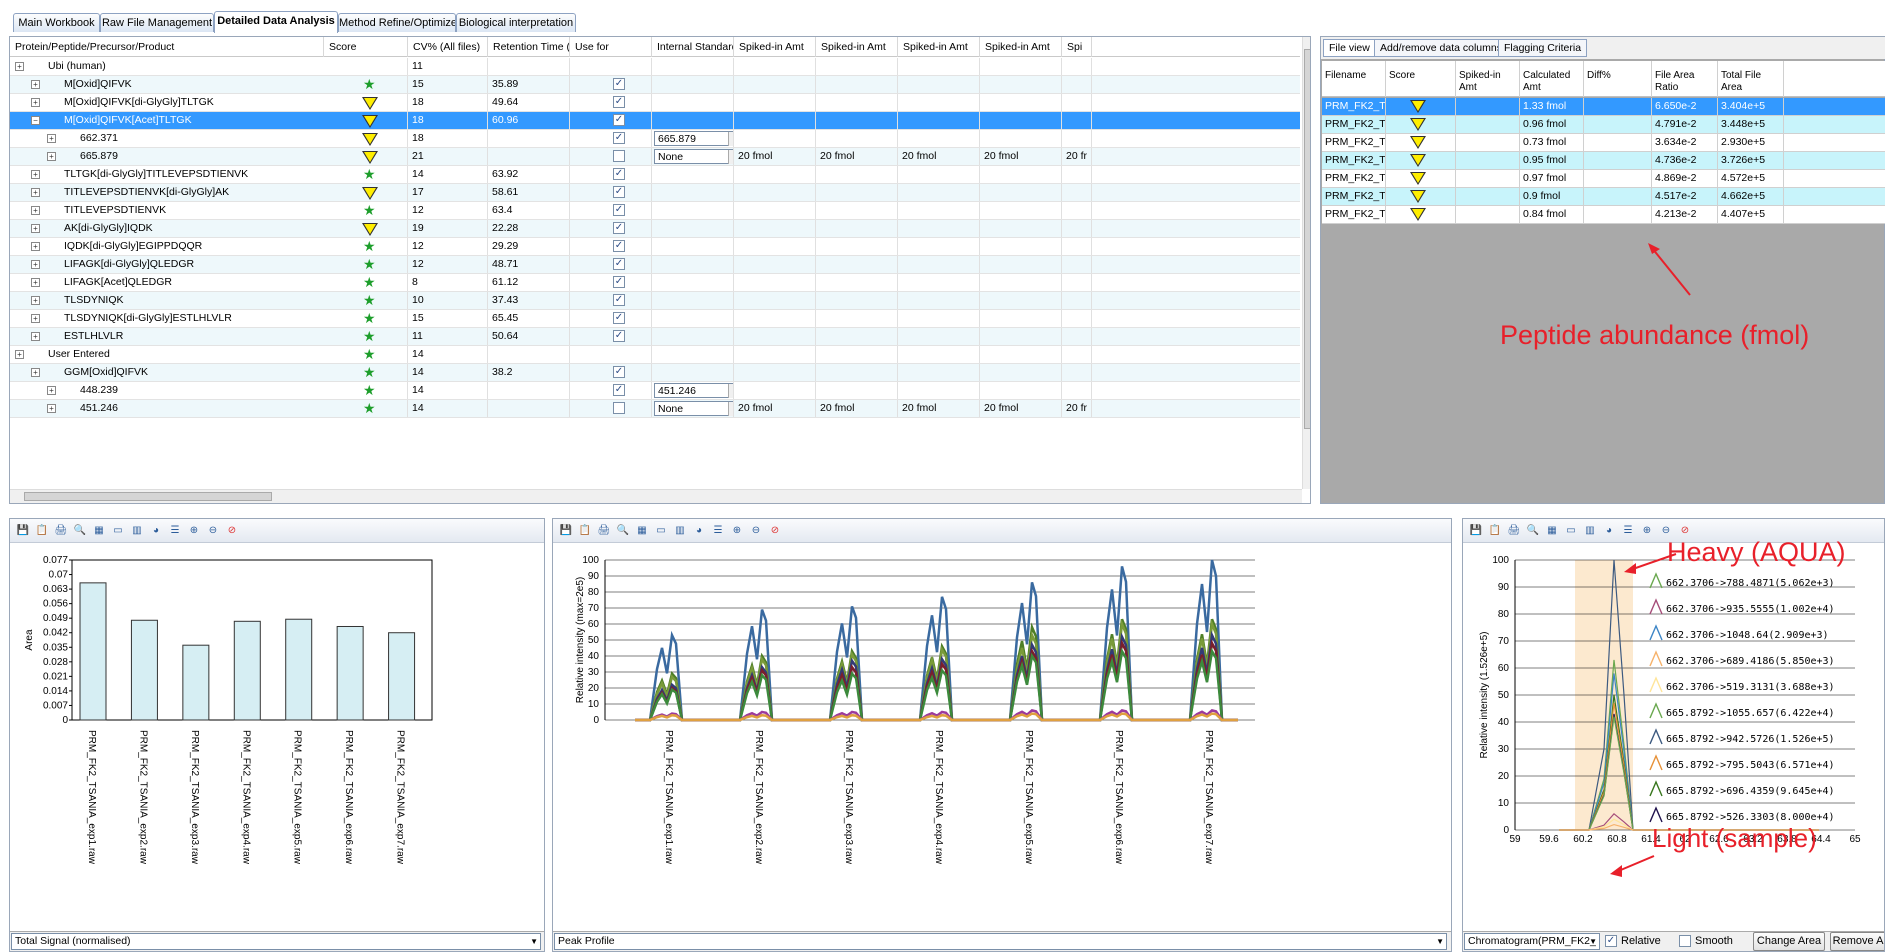 This screenshot has width=1885, height=952. I want to click on column-header: Score, so click(366, 47).